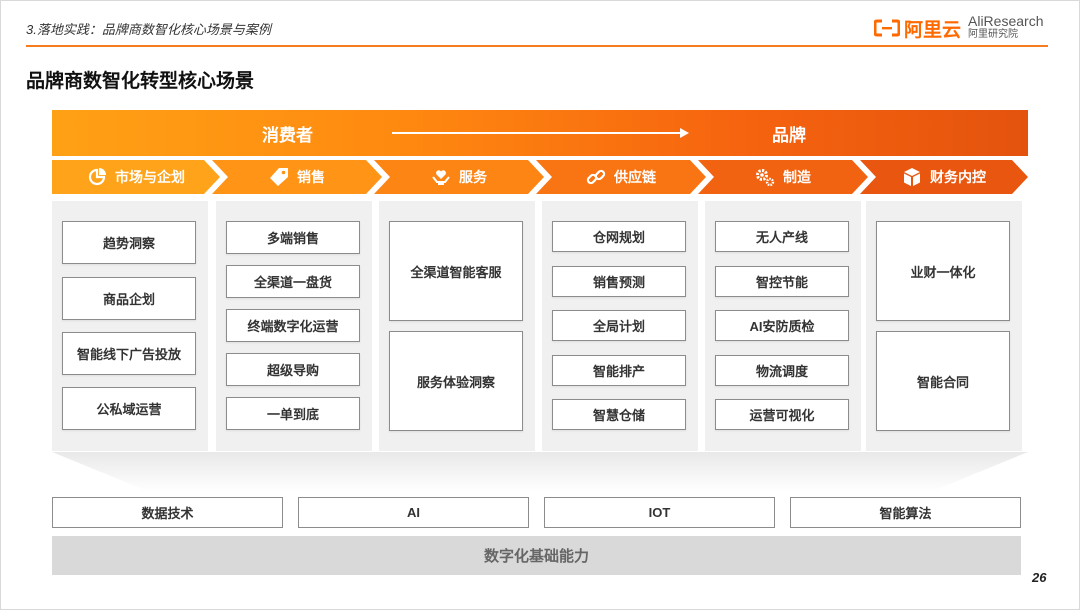 The height and width of the screenshot is (610, 1080). I want to click on aliyun-mark-icon, so click(887, 28).